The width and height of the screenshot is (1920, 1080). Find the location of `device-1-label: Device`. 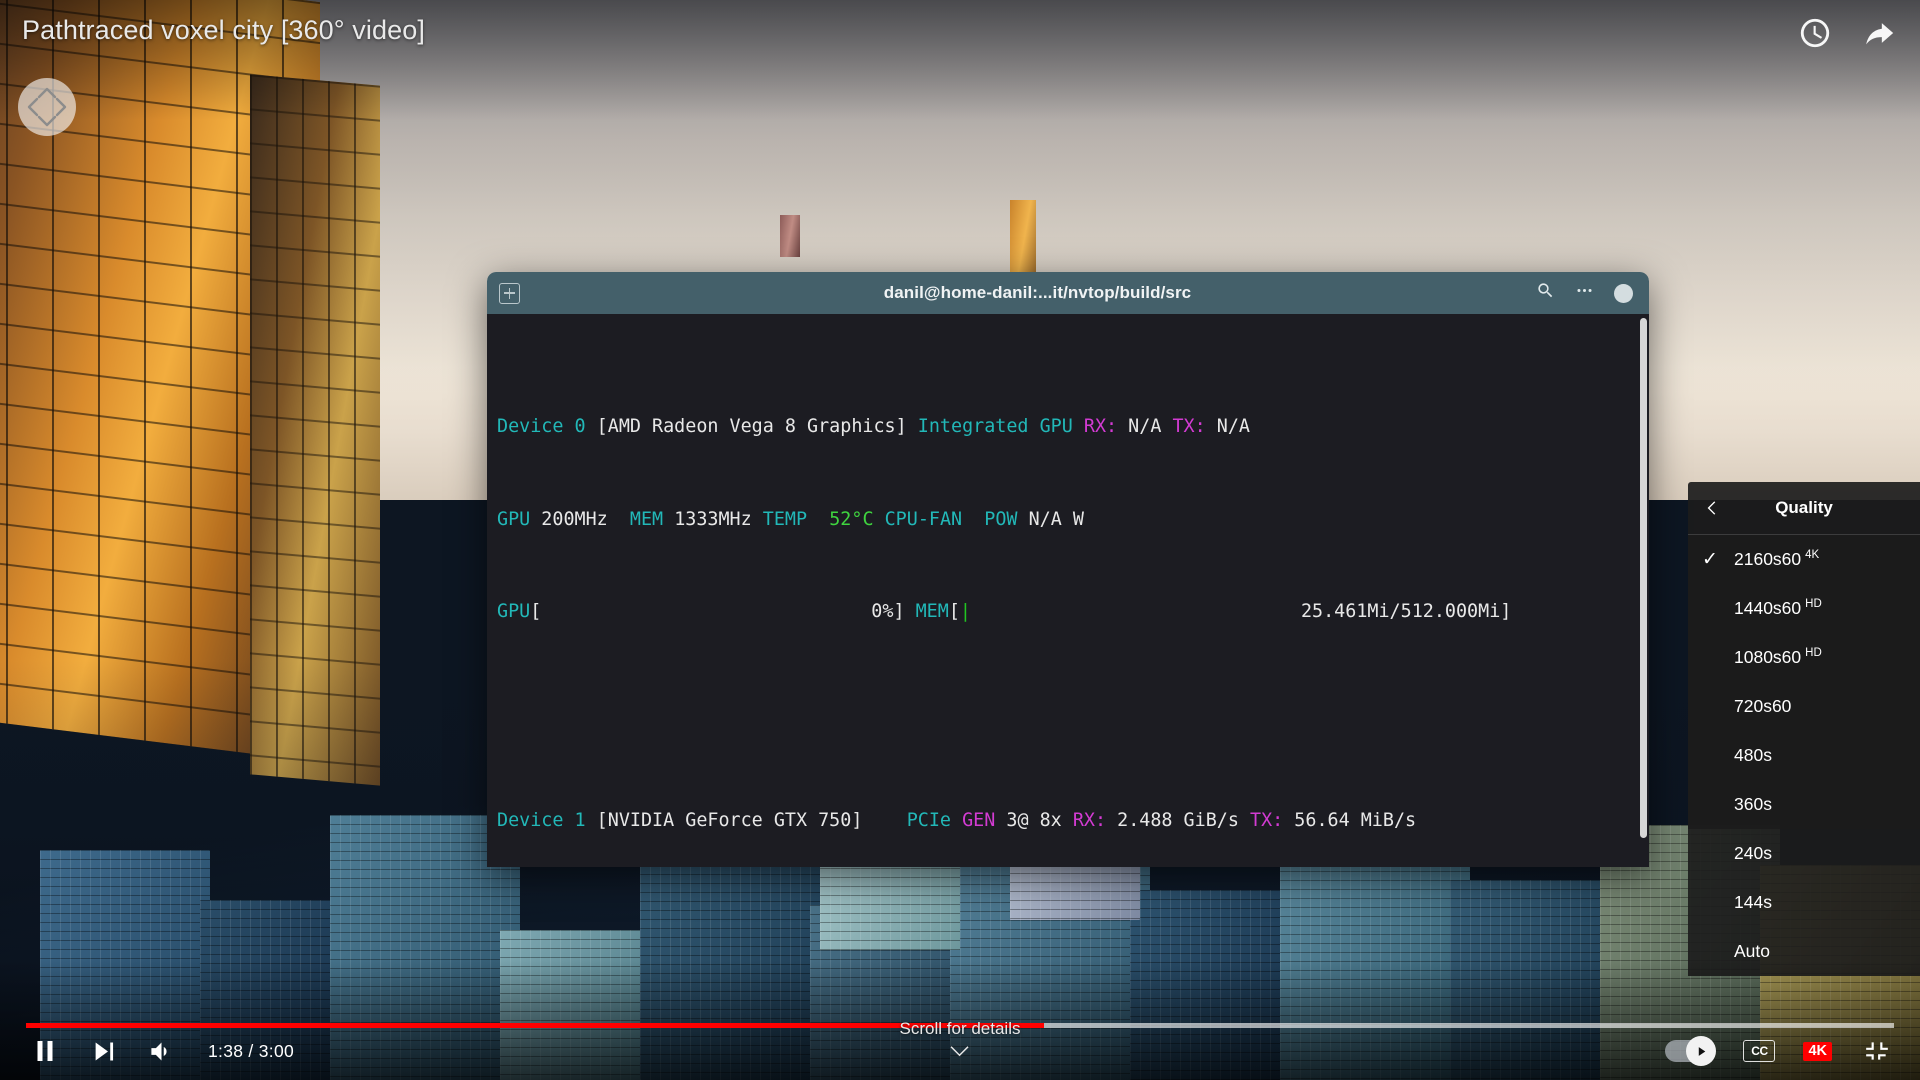

device-1-label: Device is located at coordinates (530, 821).